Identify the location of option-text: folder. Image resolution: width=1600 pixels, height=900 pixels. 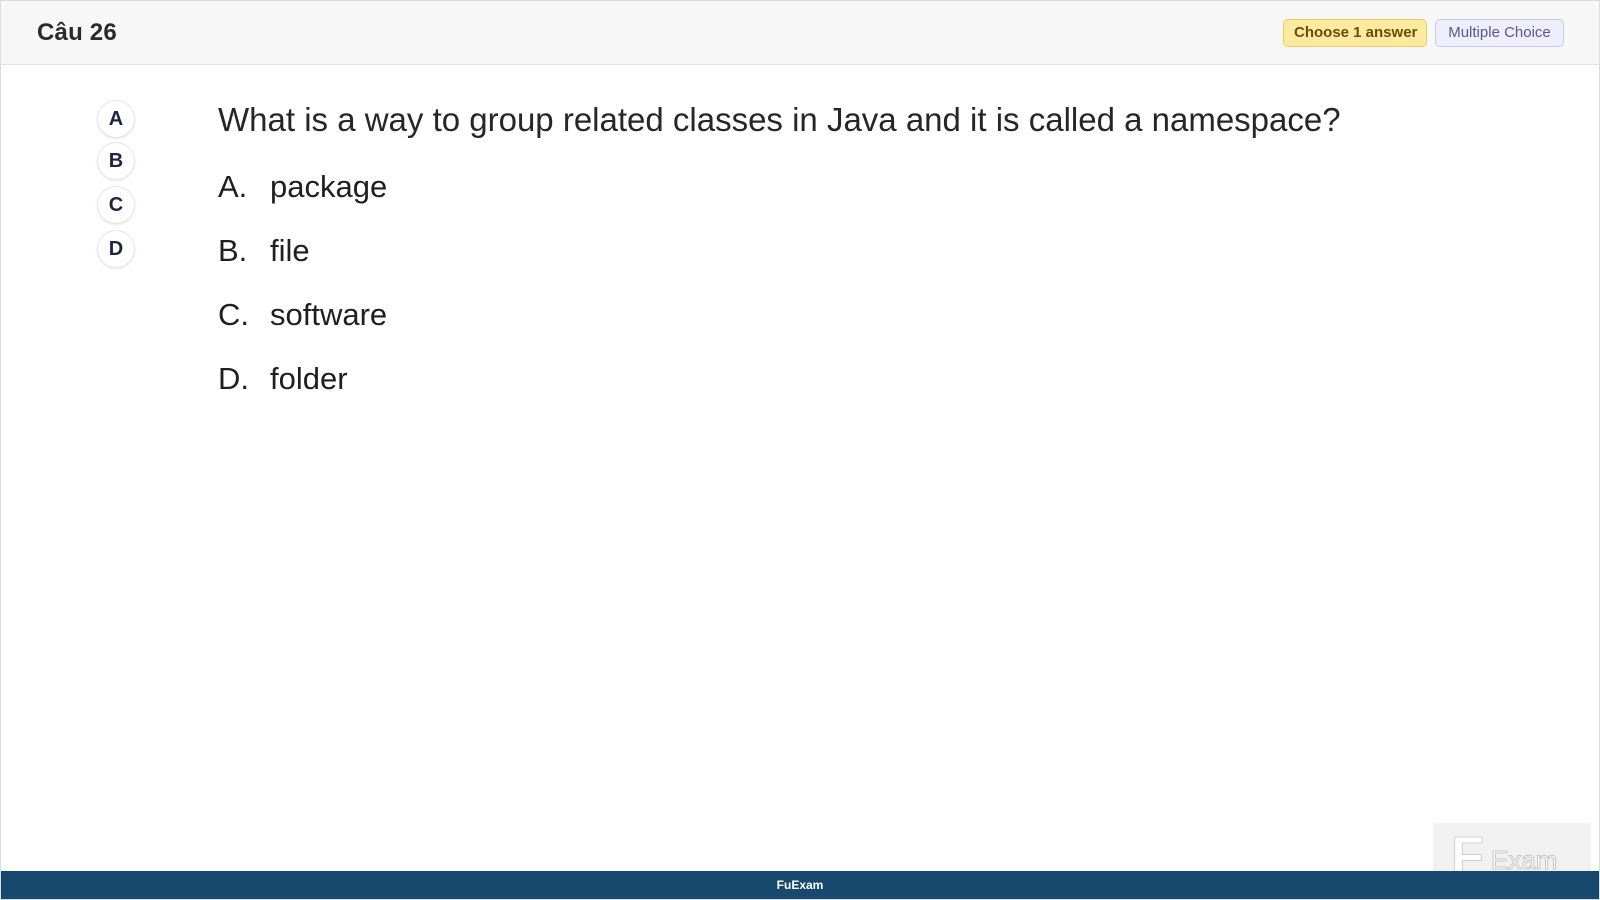
(309, 378).